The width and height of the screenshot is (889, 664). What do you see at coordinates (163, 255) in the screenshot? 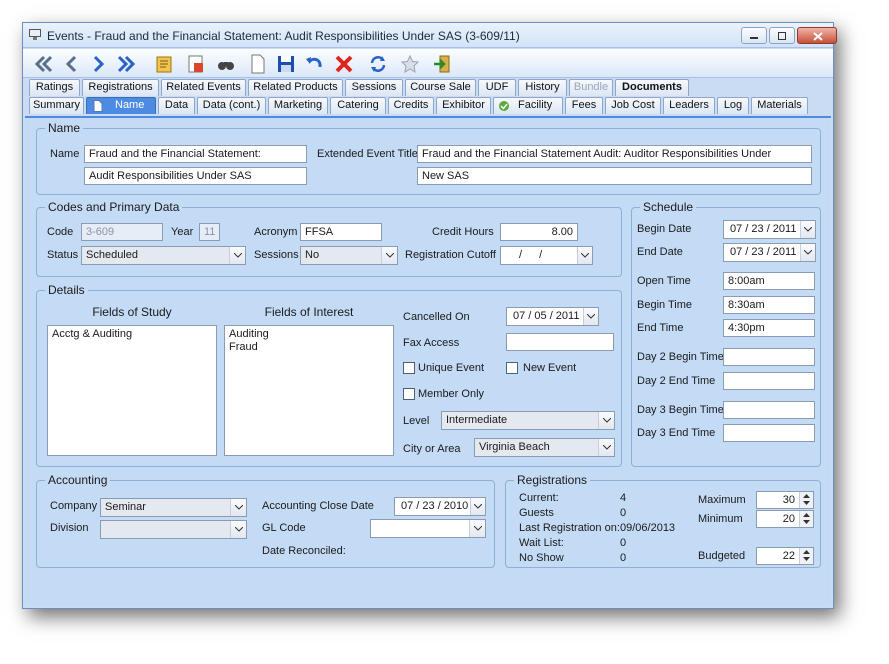
I see `status-select: Scheduled` at bounding box center [163, 255].